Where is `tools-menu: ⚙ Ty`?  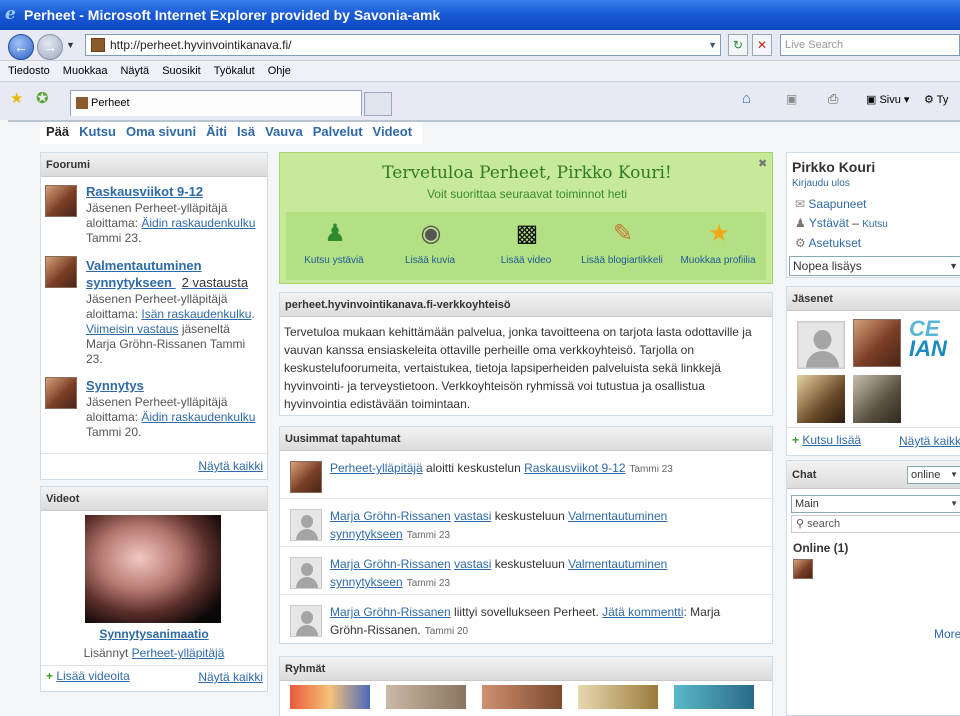
tools-menu: ⚙ Ty is located at coordinates (936, 99).